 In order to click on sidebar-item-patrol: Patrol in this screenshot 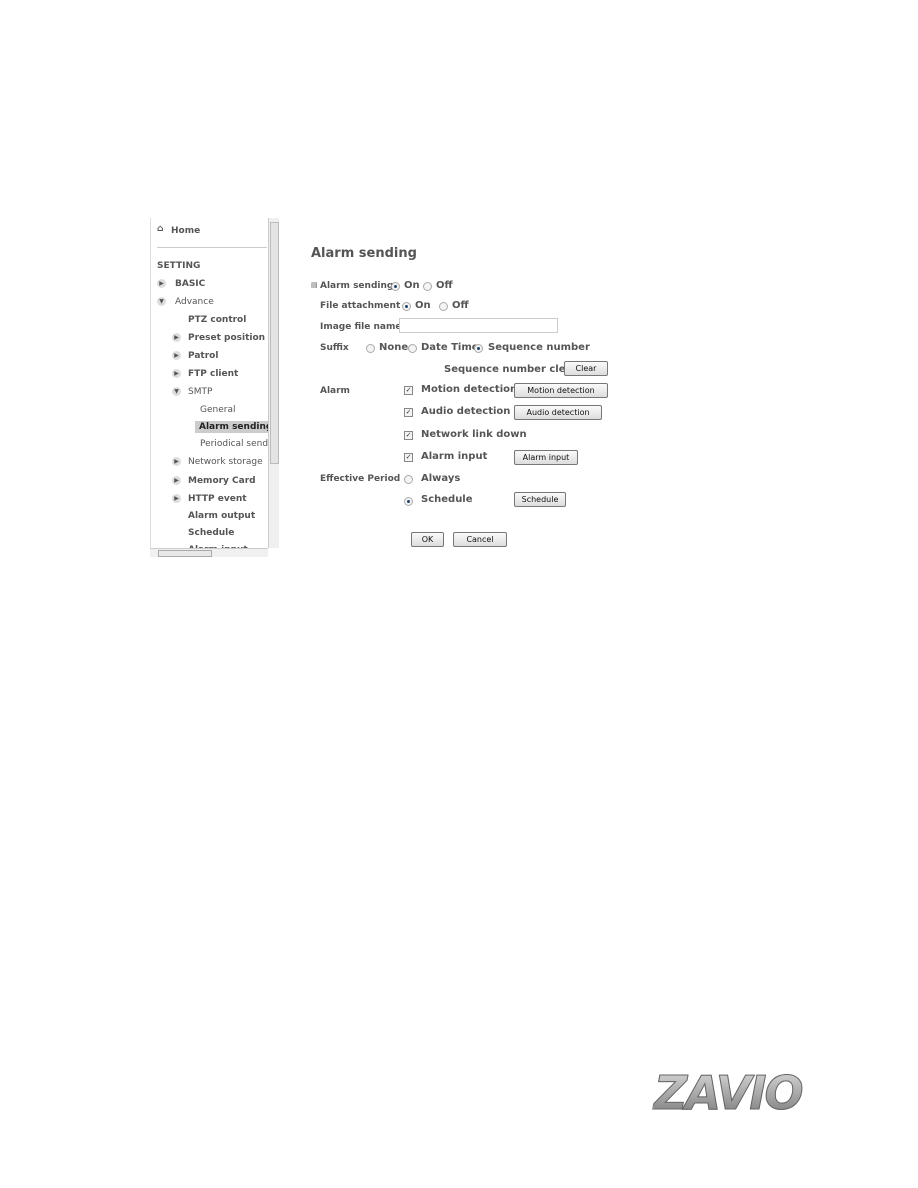, I will do `click(203, 356)`.